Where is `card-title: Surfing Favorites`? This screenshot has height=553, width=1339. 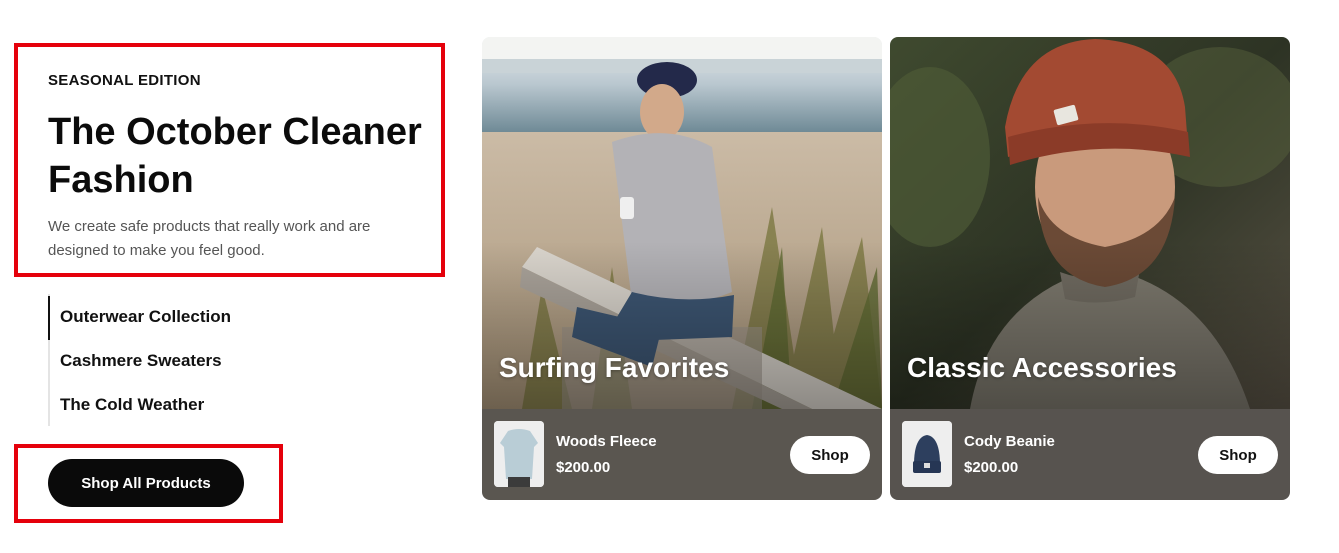
card-title: Surfing Favorites is located at coordinates (614, 367).